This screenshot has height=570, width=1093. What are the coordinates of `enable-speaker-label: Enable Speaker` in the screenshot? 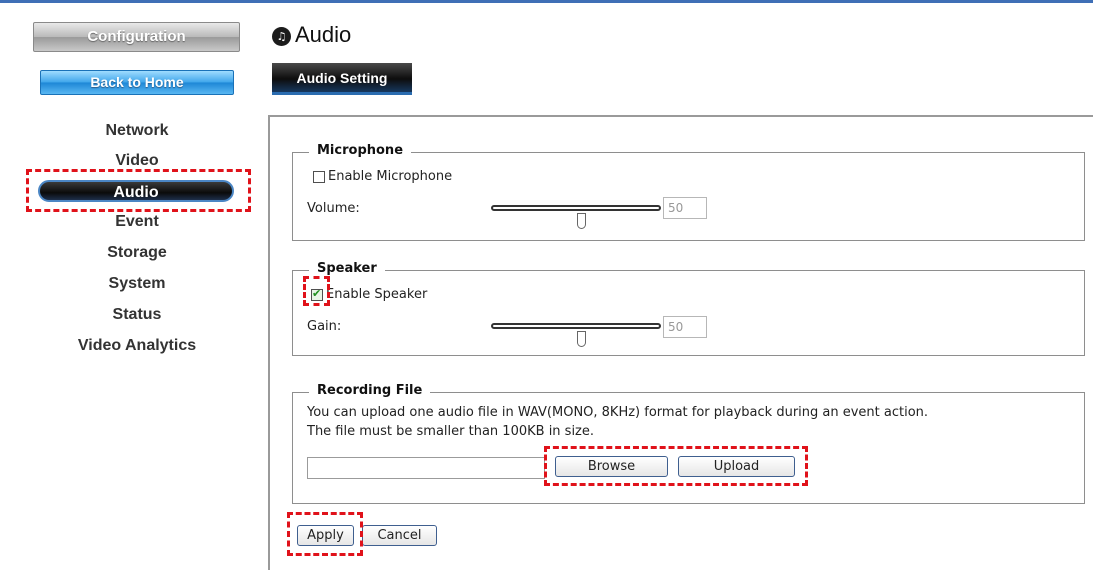 It's located at (377, 294).